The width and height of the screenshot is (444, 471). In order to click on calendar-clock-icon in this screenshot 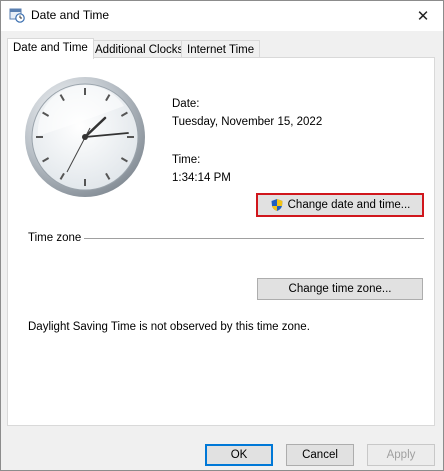, I will do `click(17, 15)`.